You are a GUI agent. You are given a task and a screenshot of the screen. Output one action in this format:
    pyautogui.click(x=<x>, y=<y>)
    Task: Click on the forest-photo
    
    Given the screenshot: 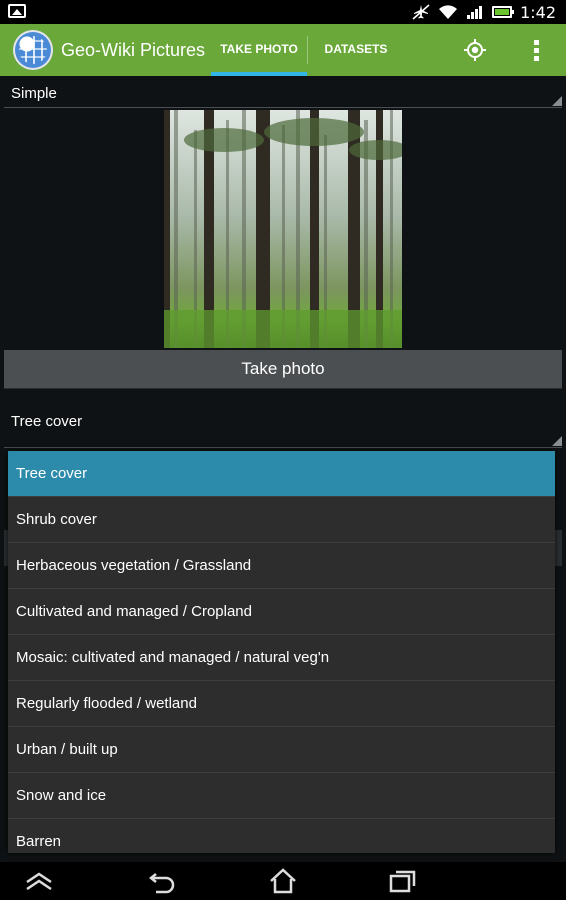 What is the action you would take?
    pyautogui.click(x=283, y=229)
    